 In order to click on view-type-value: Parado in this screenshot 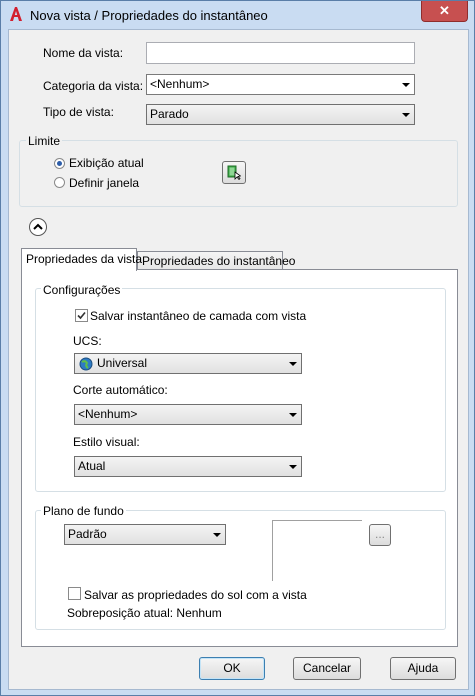, I will do `click(169, 114)`.